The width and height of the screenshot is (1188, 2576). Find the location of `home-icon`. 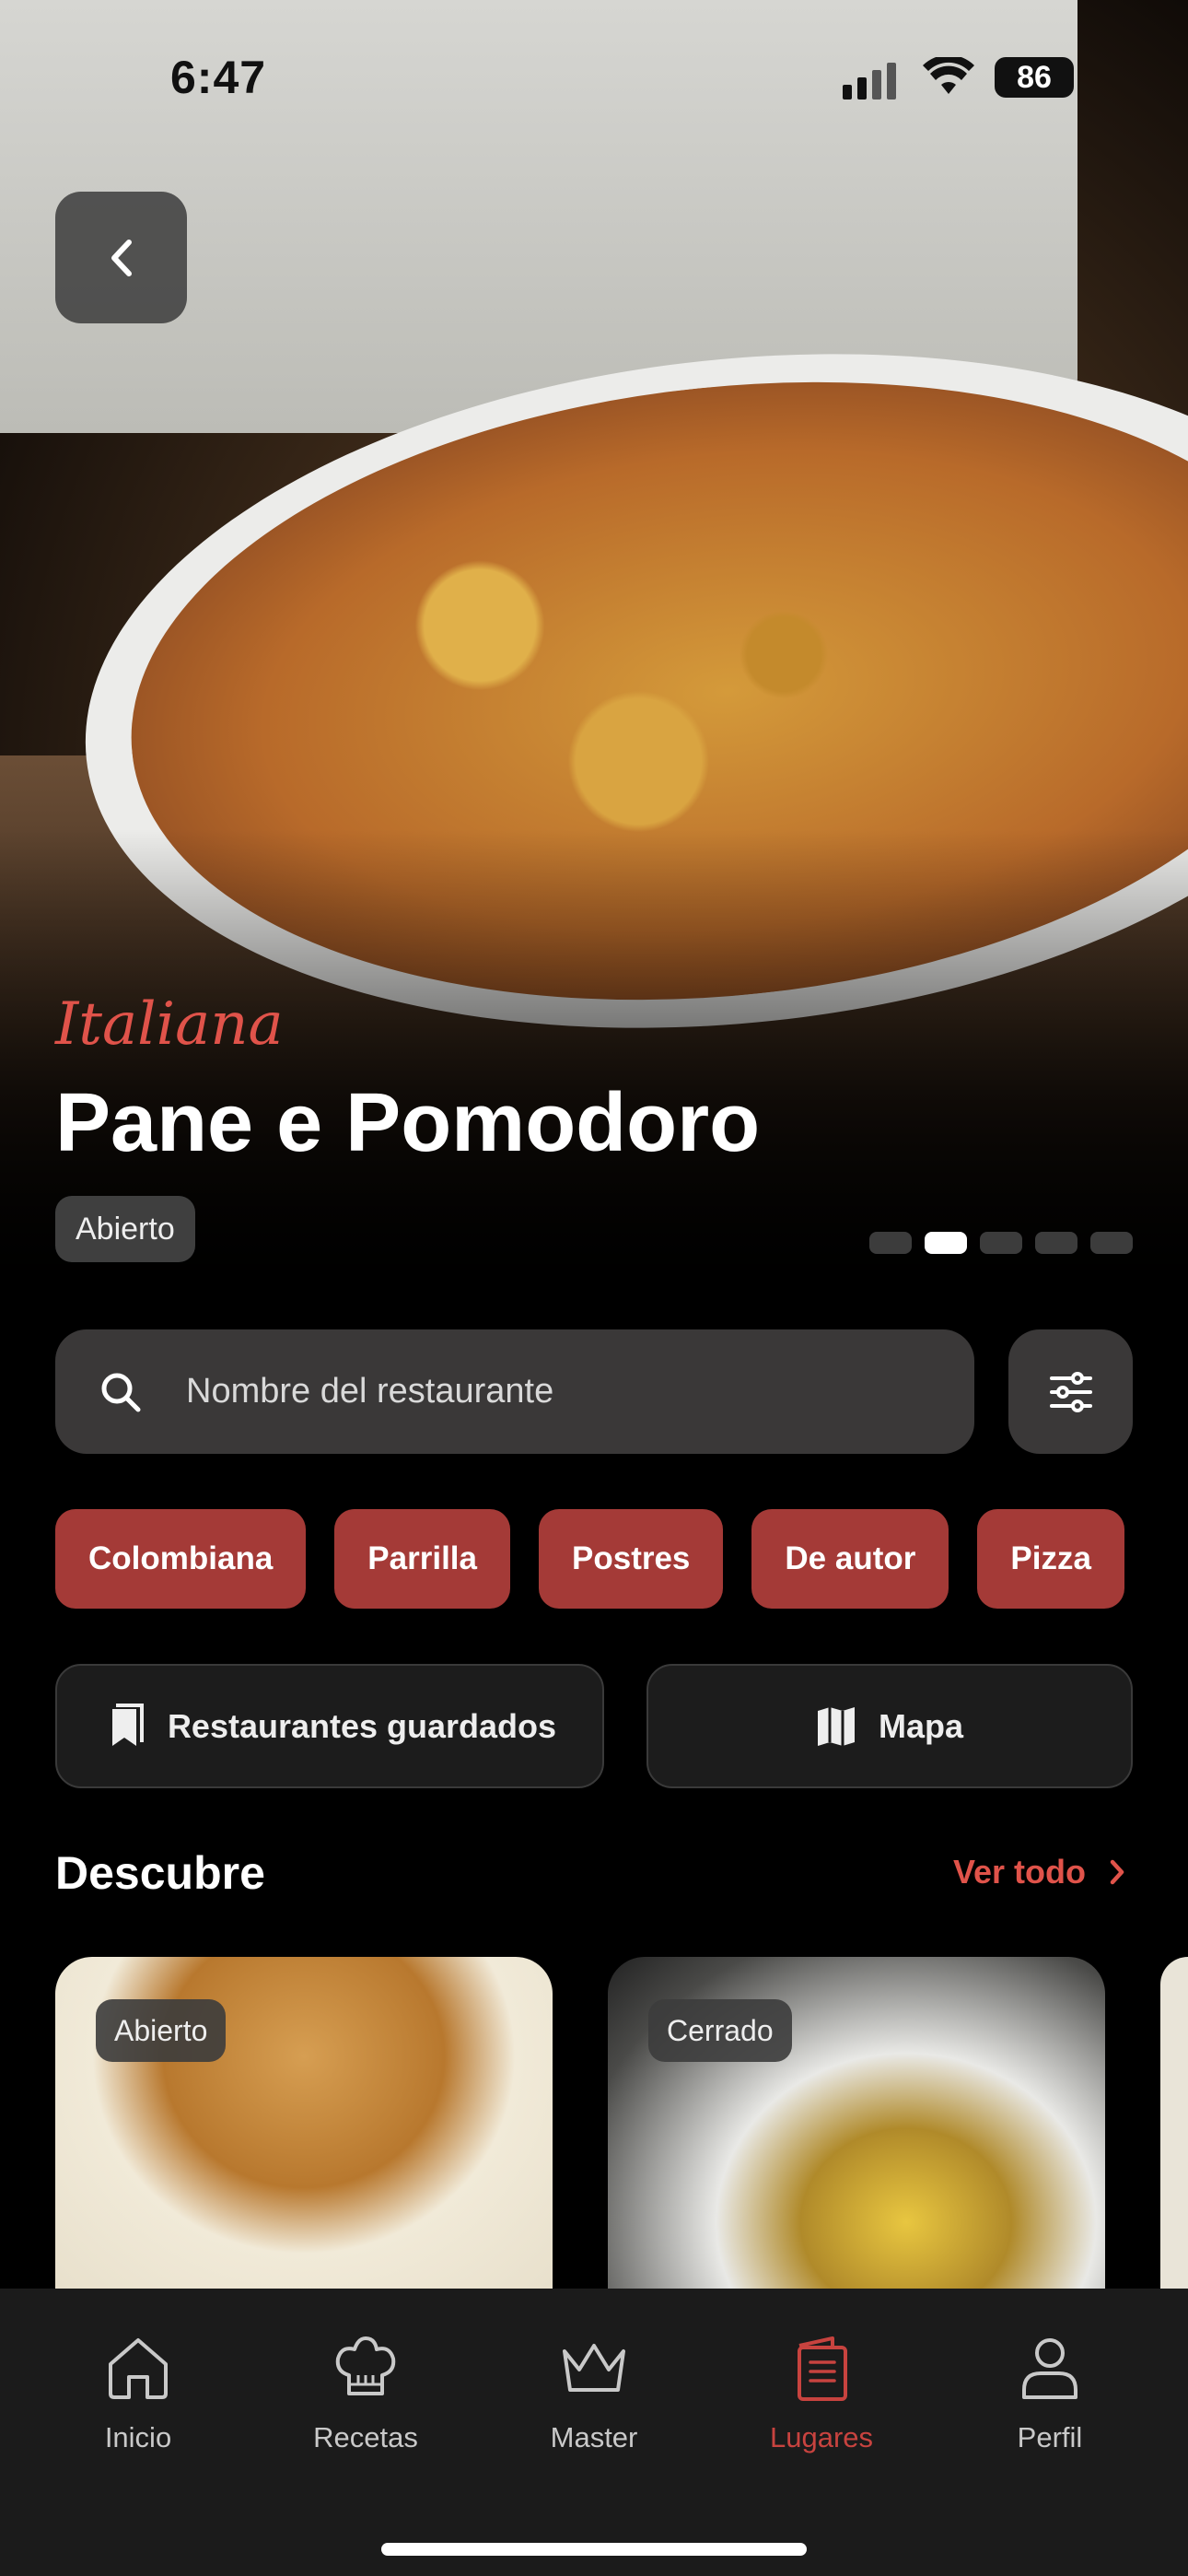

home-icon is located at coordinates (138, 2368).